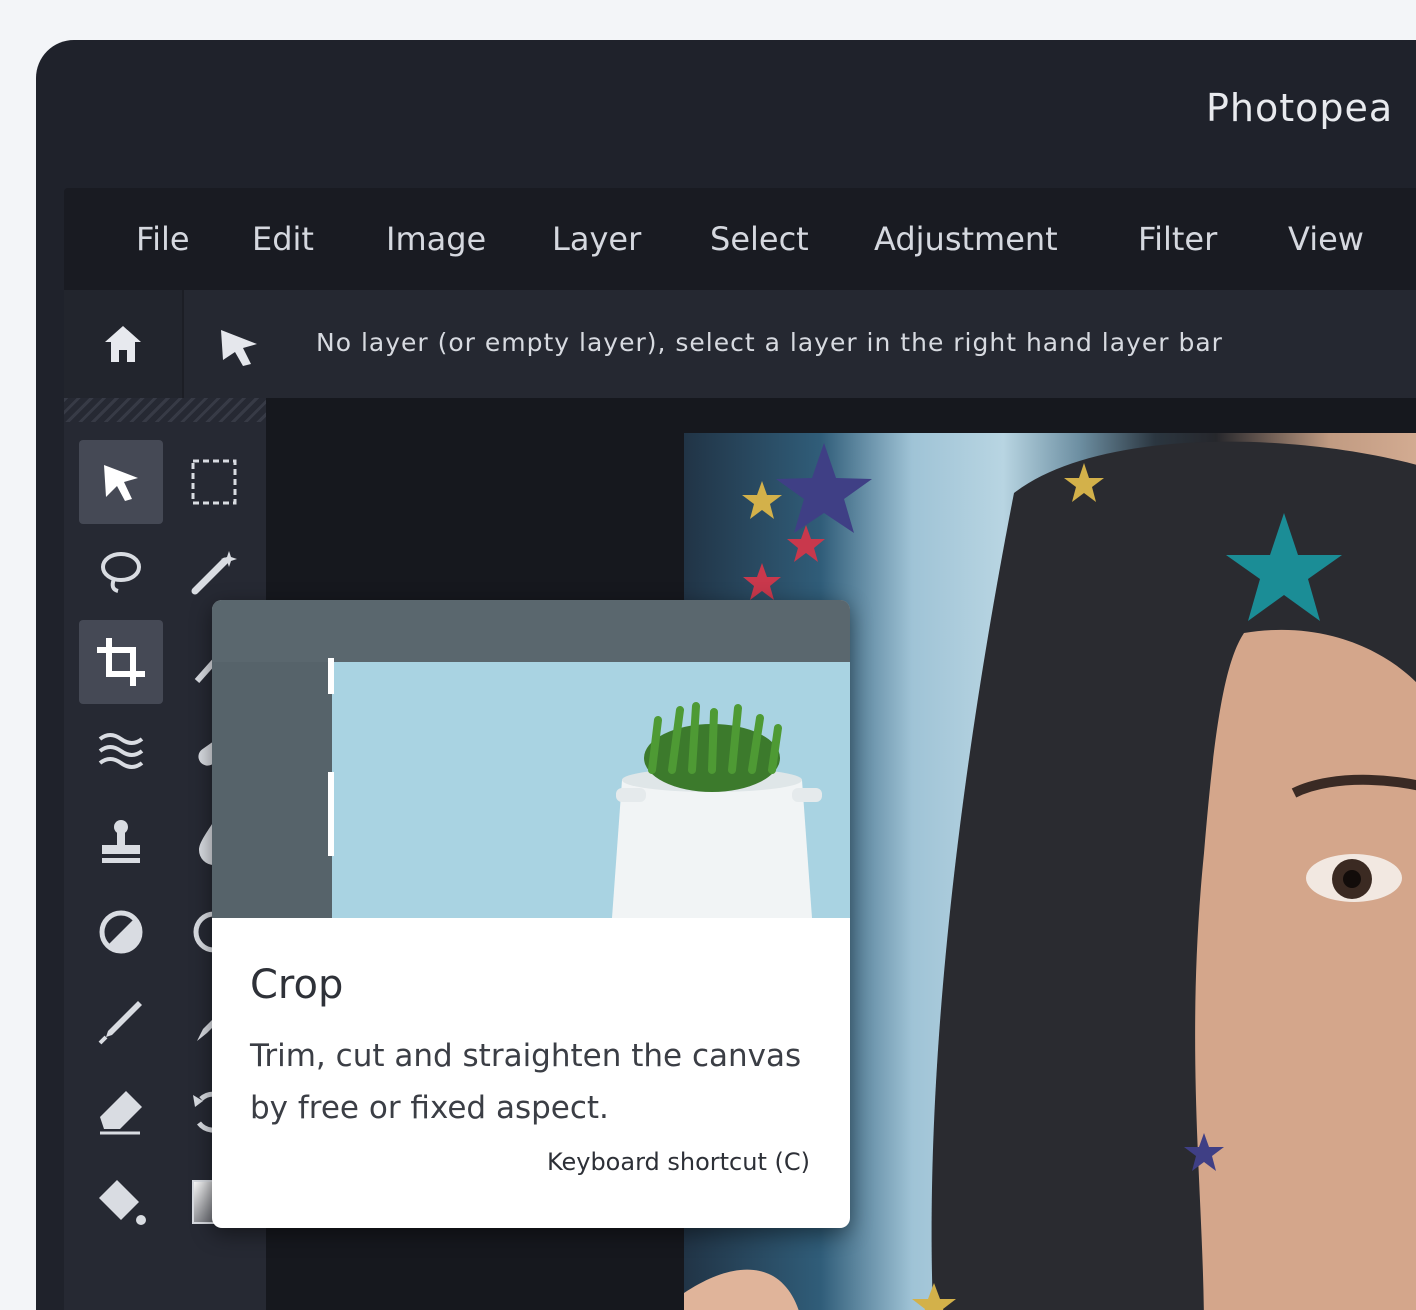 The height and width of the screenshot is (1310, 1416). What do you see at coordinates (759, 239) in the screenshot?
I see `menu-select: Select` at bounding box center [759, 239].